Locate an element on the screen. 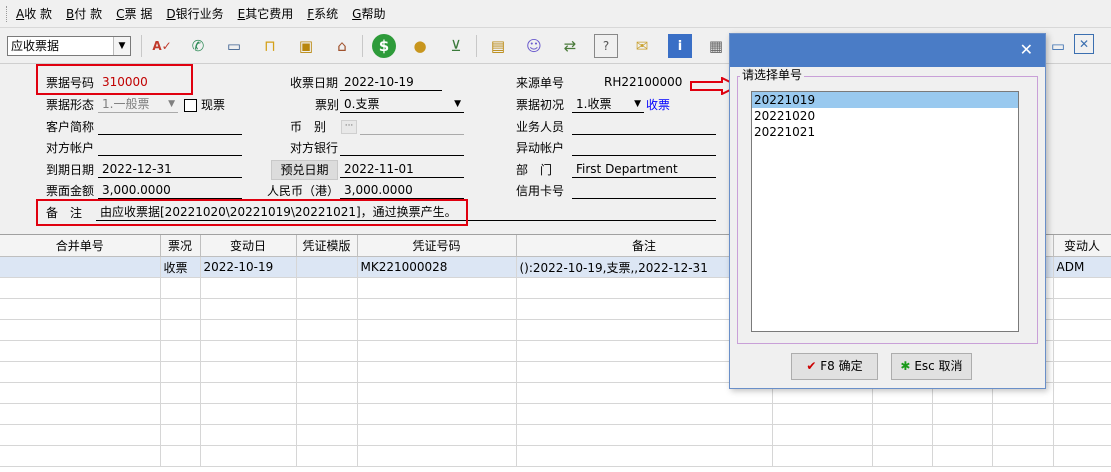 The width and height of the screenshot is (1111, 472). dollar-icon: $ is located at coordinates (384, 46).